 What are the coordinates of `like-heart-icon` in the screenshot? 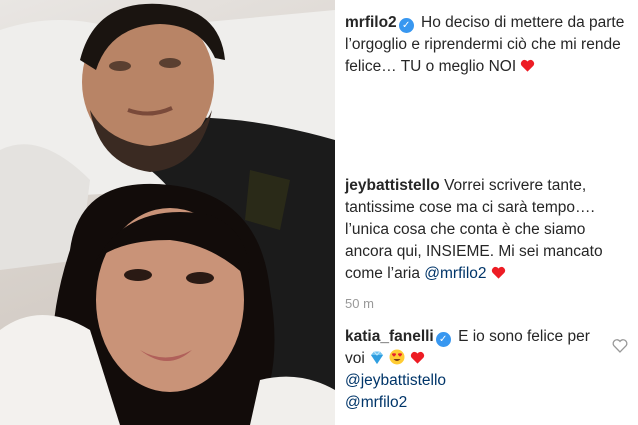 It's located at (620, 346).